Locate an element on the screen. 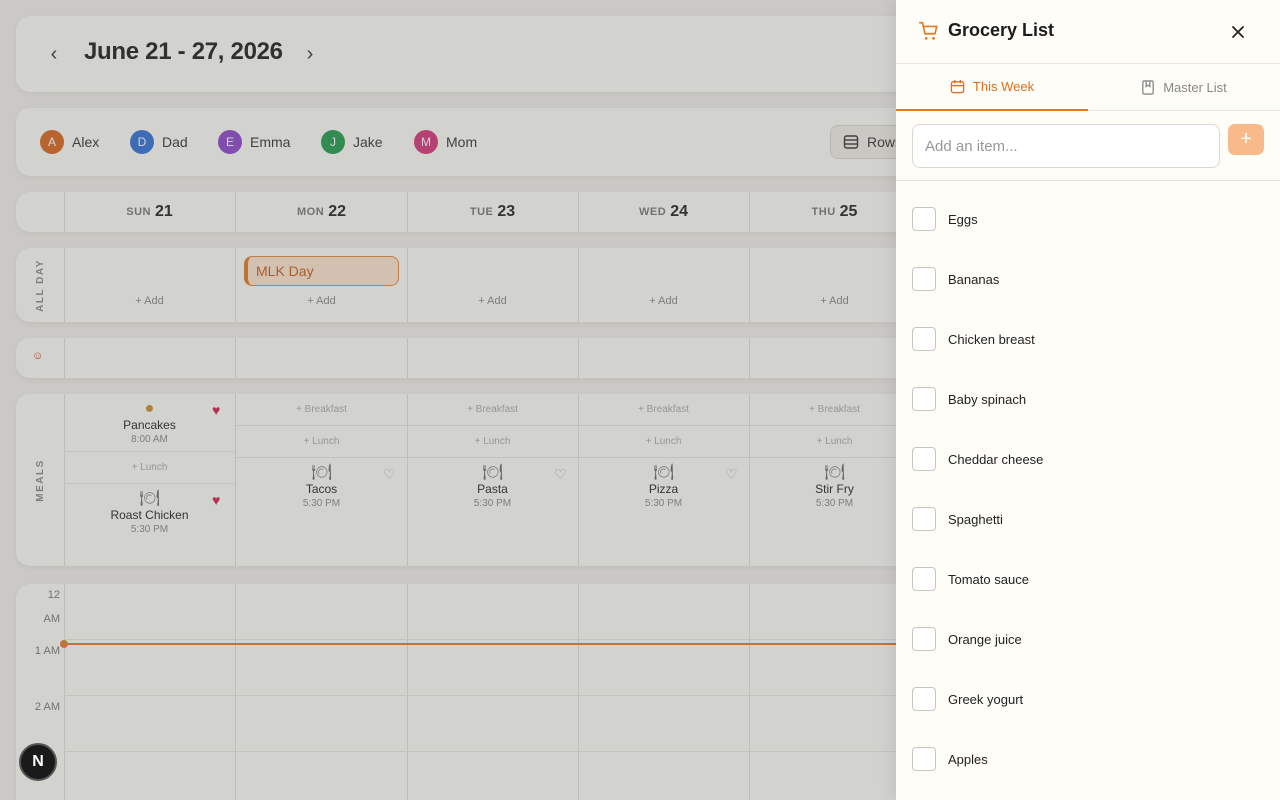 The height and width of the screenshot is (800, 1280). list-item: Greek yogurt is located at coordinates (1088, 699).